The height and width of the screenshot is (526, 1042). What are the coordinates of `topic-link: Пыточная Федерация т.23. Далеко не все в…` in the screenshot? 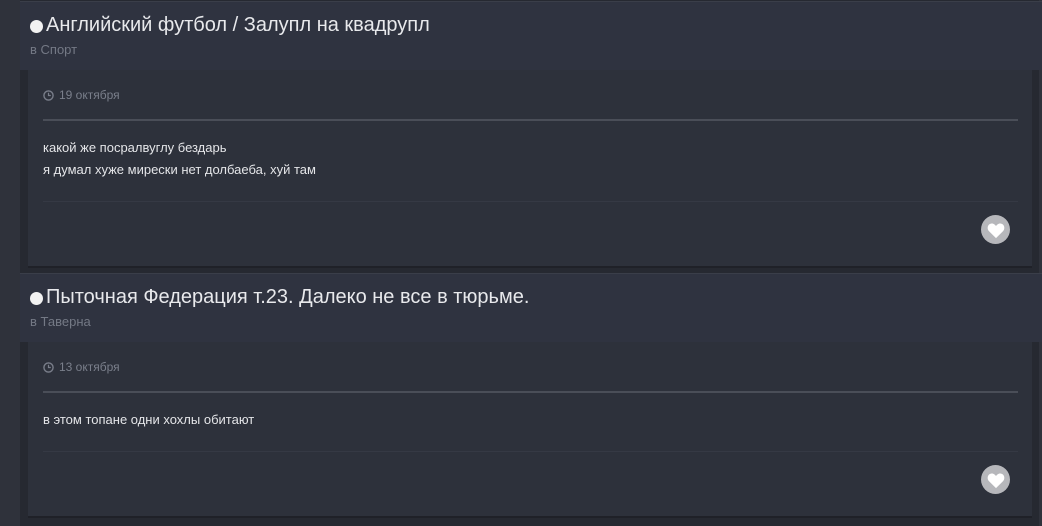 It's located at (279, 297).